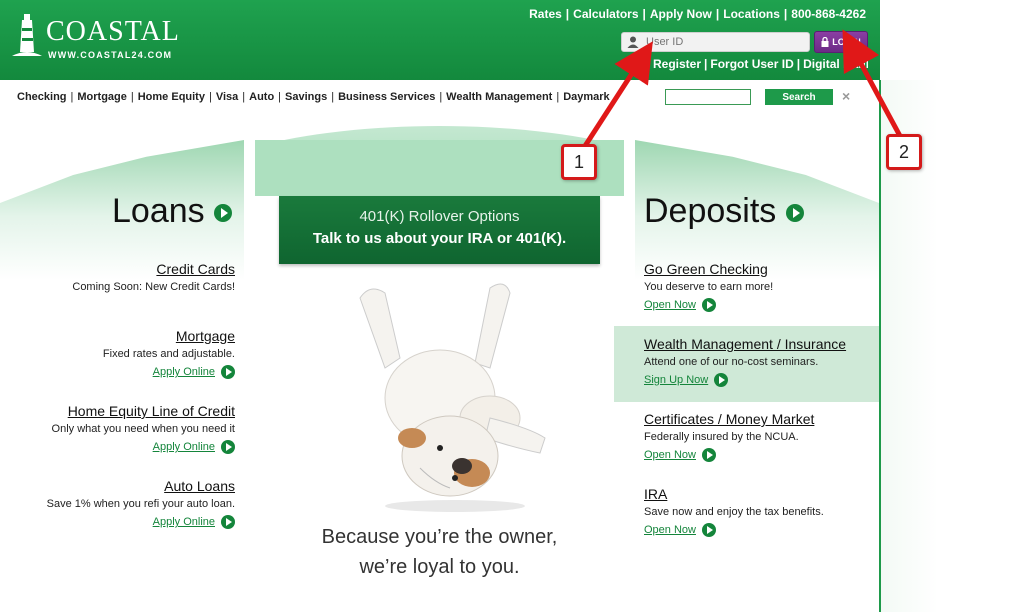  Describe the element at coordinates (825, 42) in the screenshot. I see `lock-icon` at that location.